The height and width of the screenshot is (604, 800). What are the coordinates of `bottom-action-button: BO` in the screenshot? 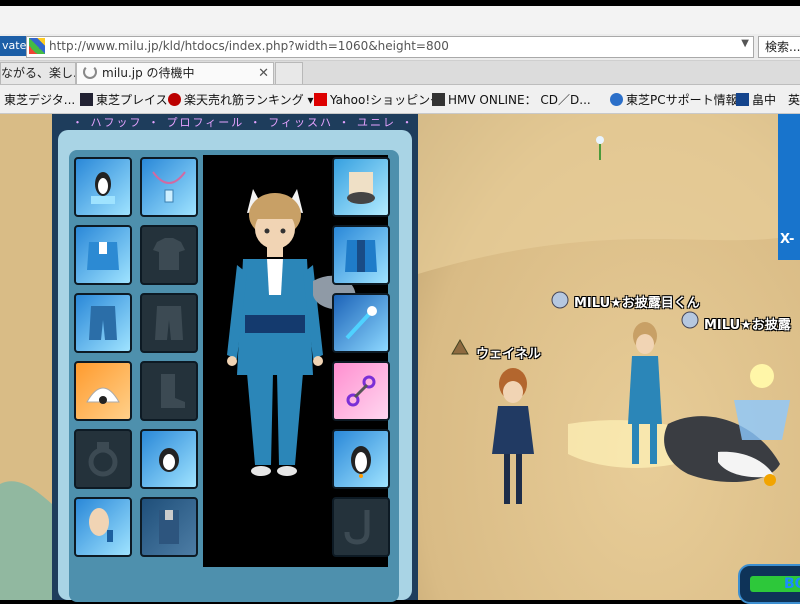 It's located at (769, 584).